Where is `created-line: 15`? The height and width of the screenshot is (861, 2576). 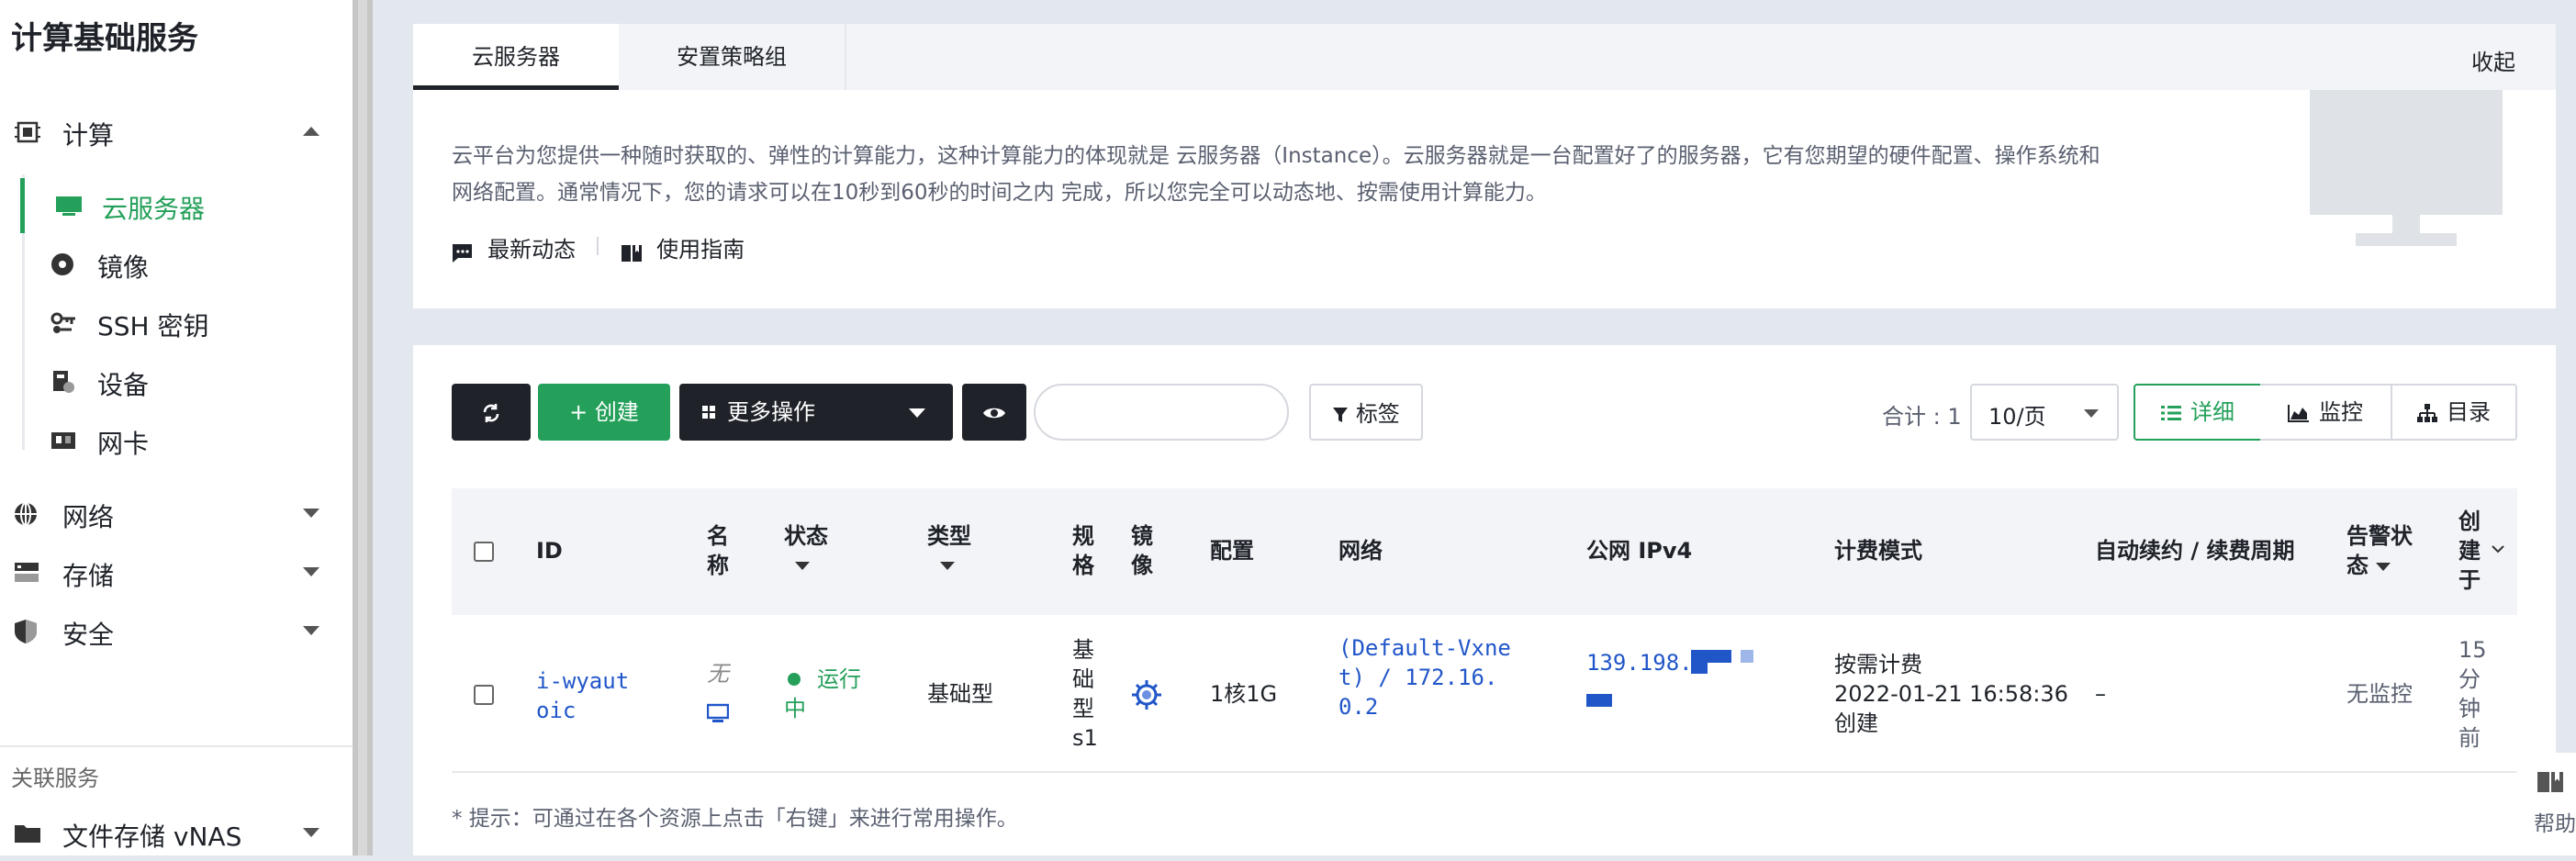 created-line: 15 is located at coordinates (2472, 650).